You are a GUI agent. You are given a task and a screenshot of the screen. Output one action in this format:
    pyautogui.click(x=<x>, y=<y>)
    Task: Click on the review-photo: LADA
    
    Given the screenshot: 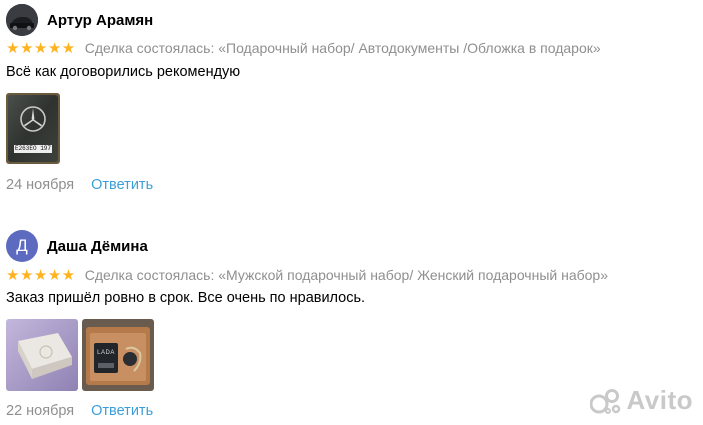 What is the action you would take?
    pyautogui.click(x=118, y=355)
    